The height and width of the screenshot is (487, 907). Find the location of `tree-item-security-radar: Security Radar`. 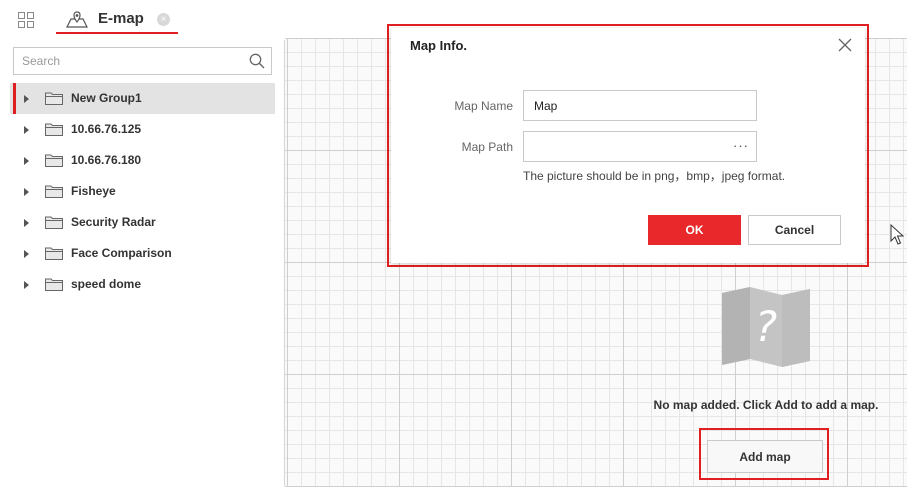

tree-item-security-radar: Security Radar is located at coordinates (142, 222).